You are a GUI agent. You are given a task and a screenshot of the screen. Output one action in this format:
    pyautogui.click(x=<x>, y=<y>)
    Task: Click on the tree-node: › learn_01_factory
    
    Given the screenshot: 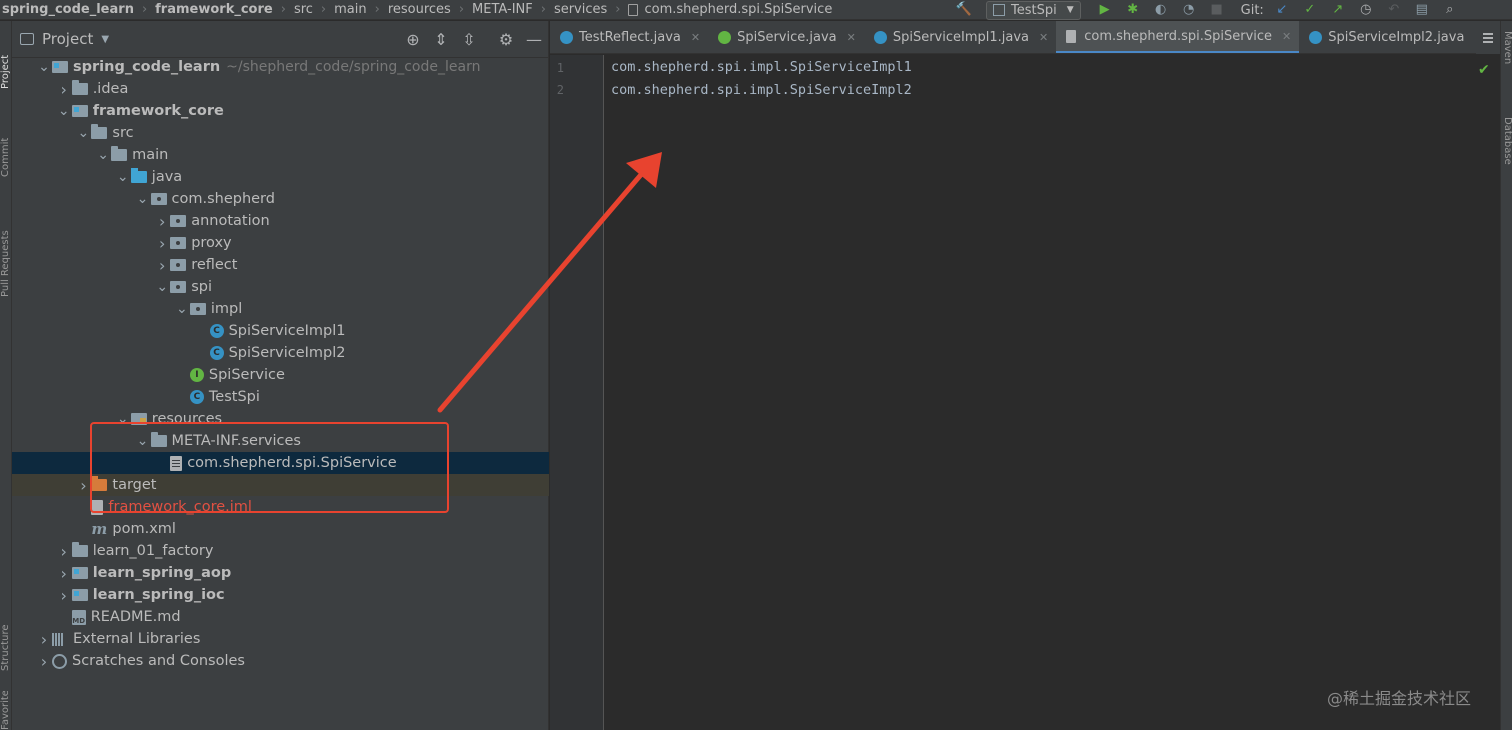 What is the action you would take?
    pyautogui.click(x=280, y=551)
    